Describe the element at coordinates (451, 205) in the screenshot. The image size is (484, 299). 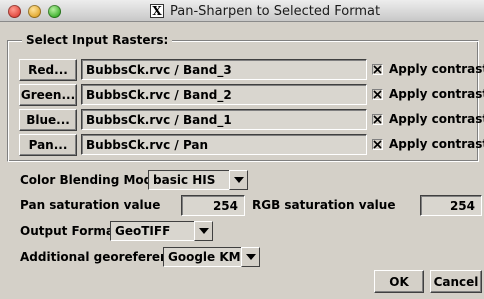
I see `rgb-saturation-input: 254` at that location.